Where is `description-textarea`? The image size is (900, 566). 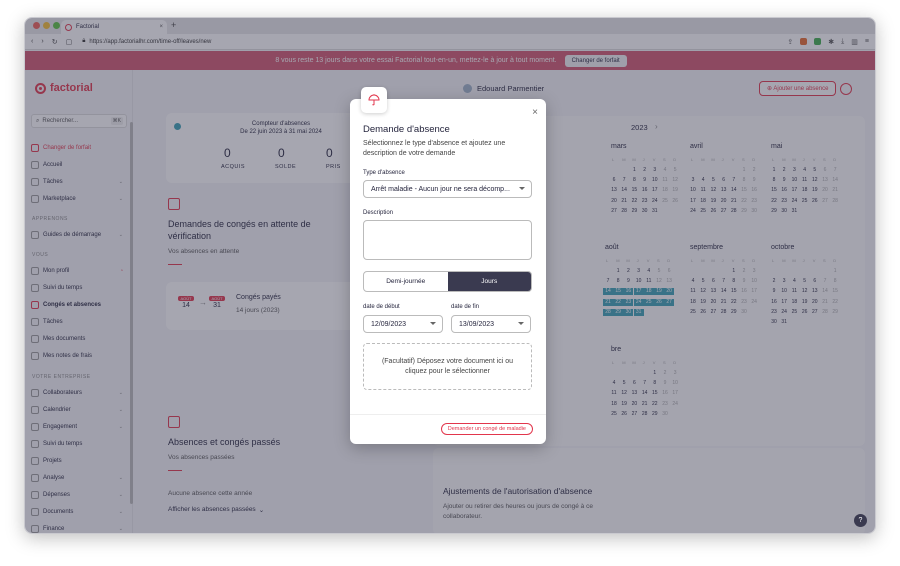 description-textarea is located at coordinates (447, 240).